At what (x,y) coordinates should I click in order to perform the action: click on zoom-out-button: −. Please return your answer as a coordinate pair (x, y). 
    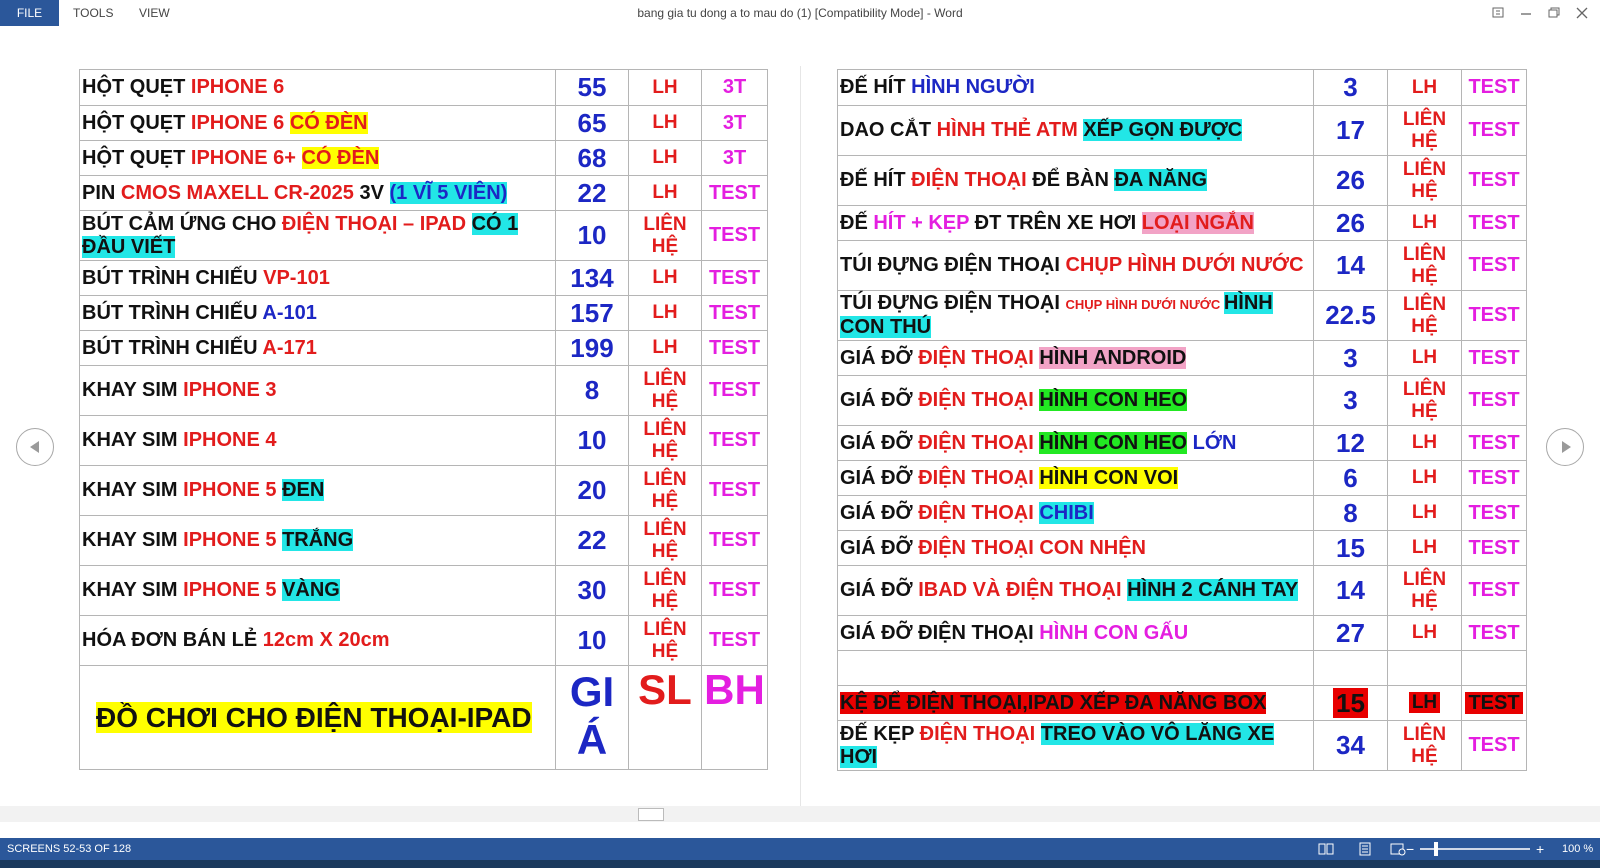
    Looking at the image, I should click on (1410, 849).